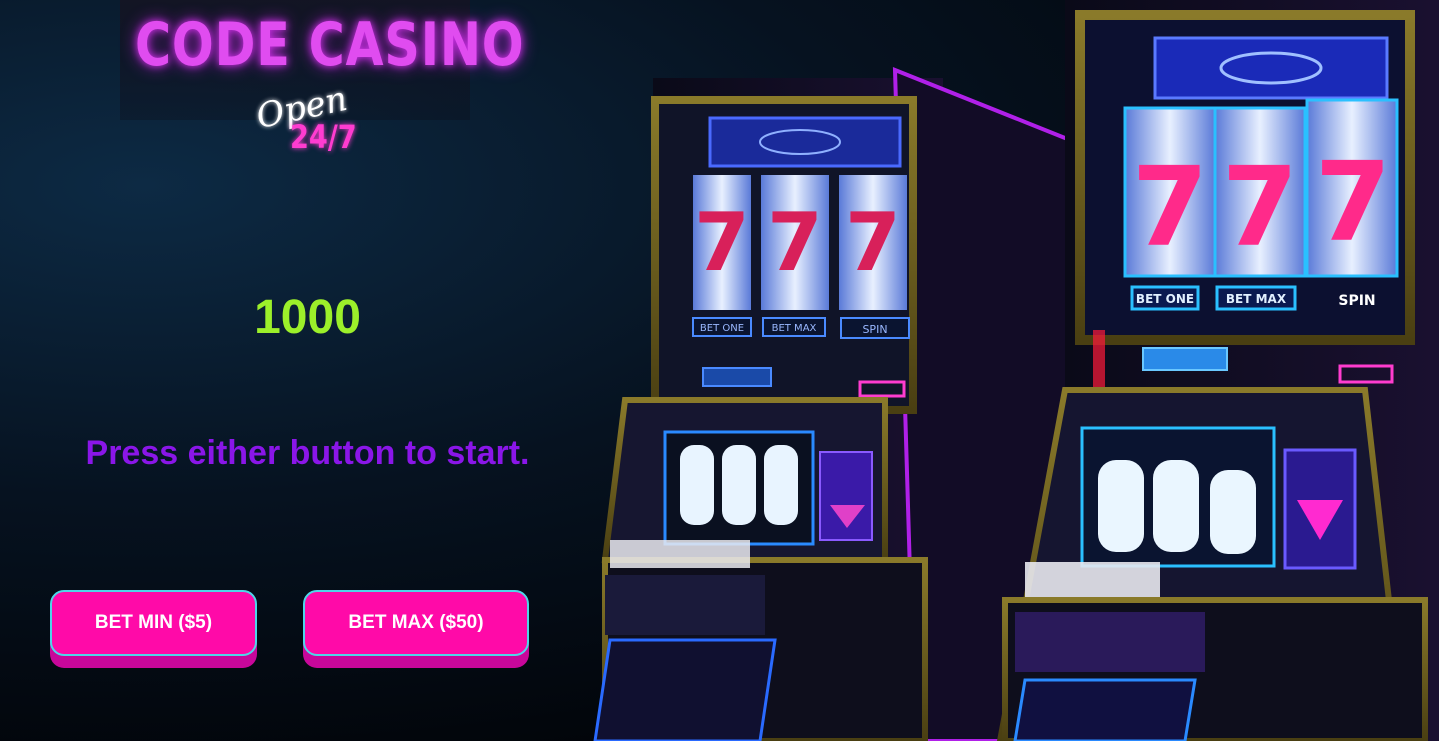  What do you see at coordinates (307, 317) in the screenshot?
I see `credits-display: 1000` at bounding box center [307, 317].